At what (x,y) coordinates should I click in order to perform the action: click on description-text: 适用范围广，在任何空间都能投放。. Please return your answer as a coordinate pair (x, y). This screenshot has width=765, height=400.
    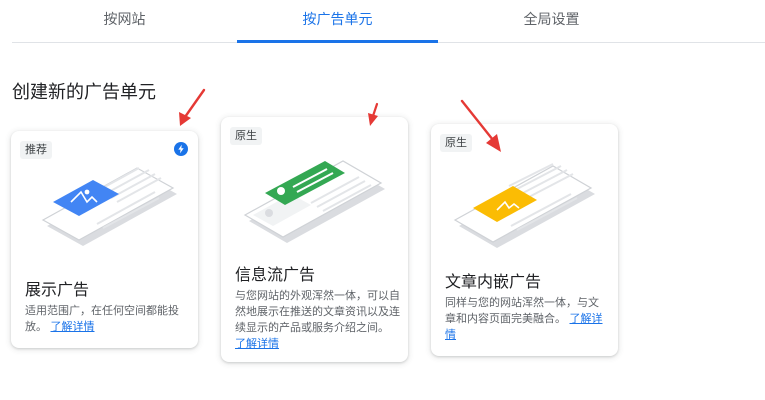
    Looking at the image, I should click on (102, 318).